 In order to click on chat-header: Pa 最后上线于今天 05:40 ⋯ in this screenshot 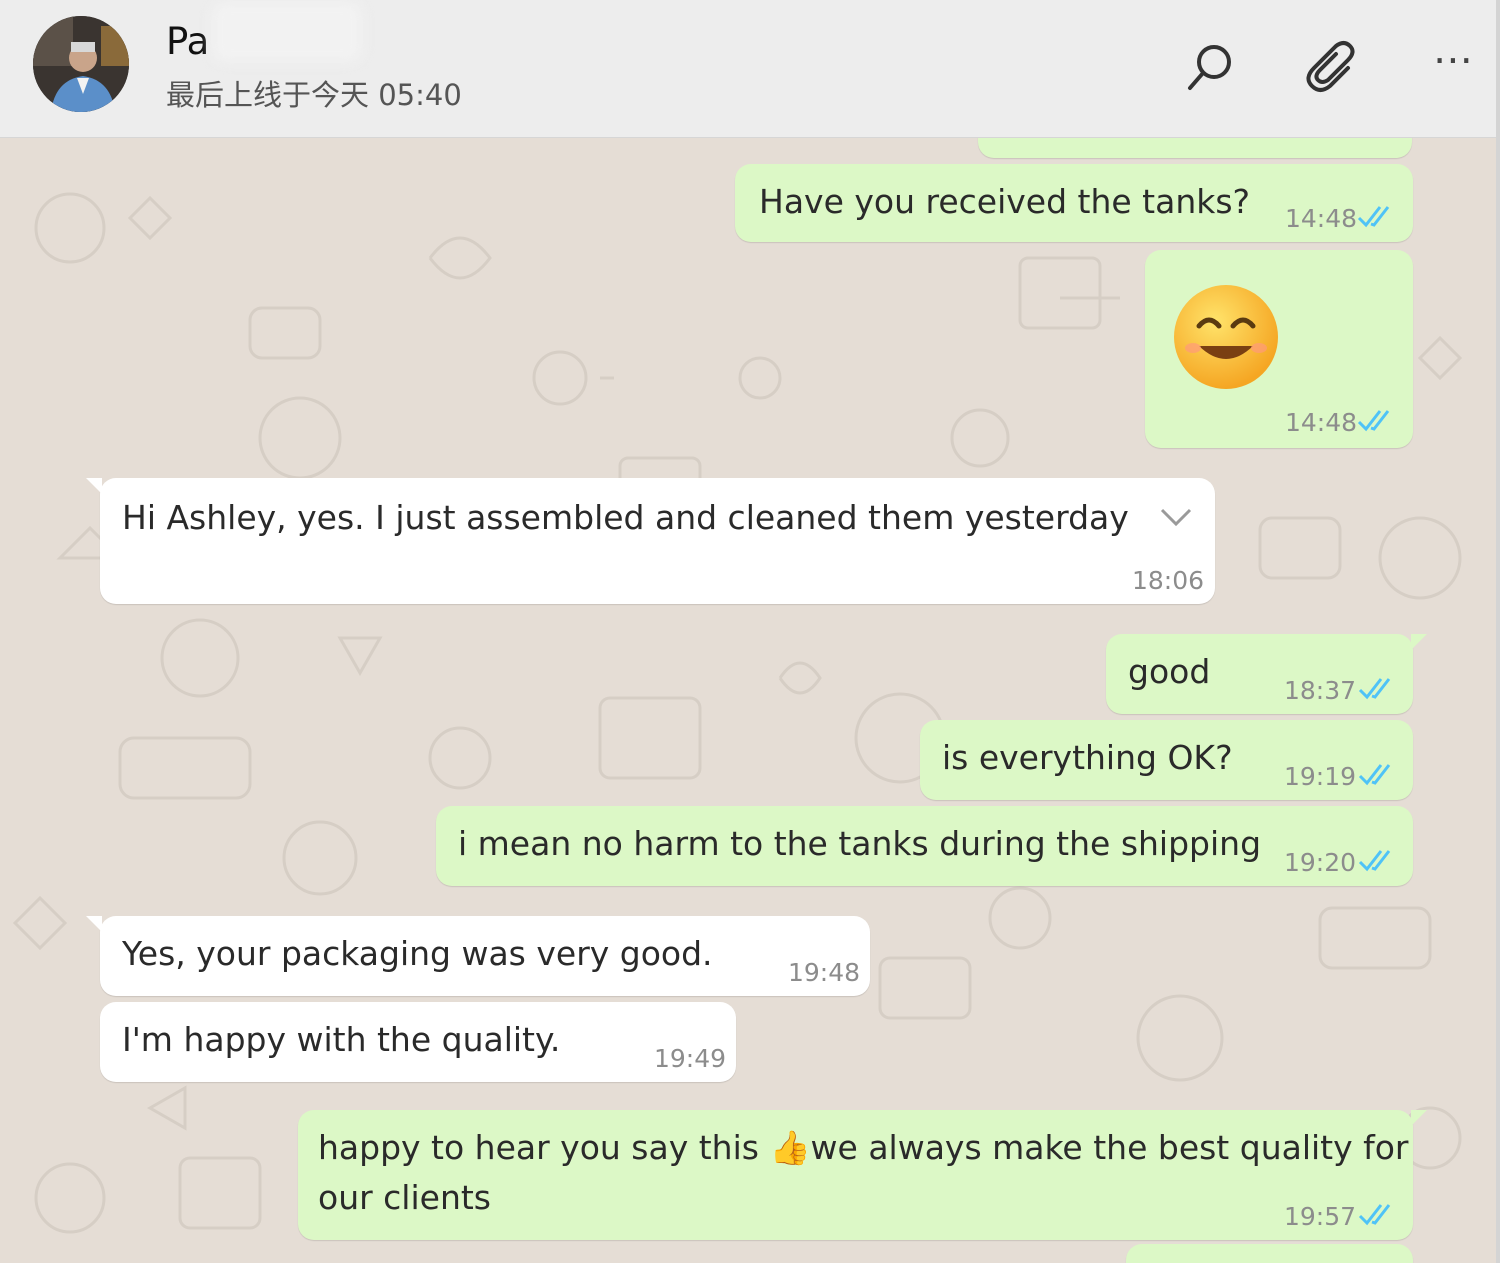, I will do `click(750, 69)`.